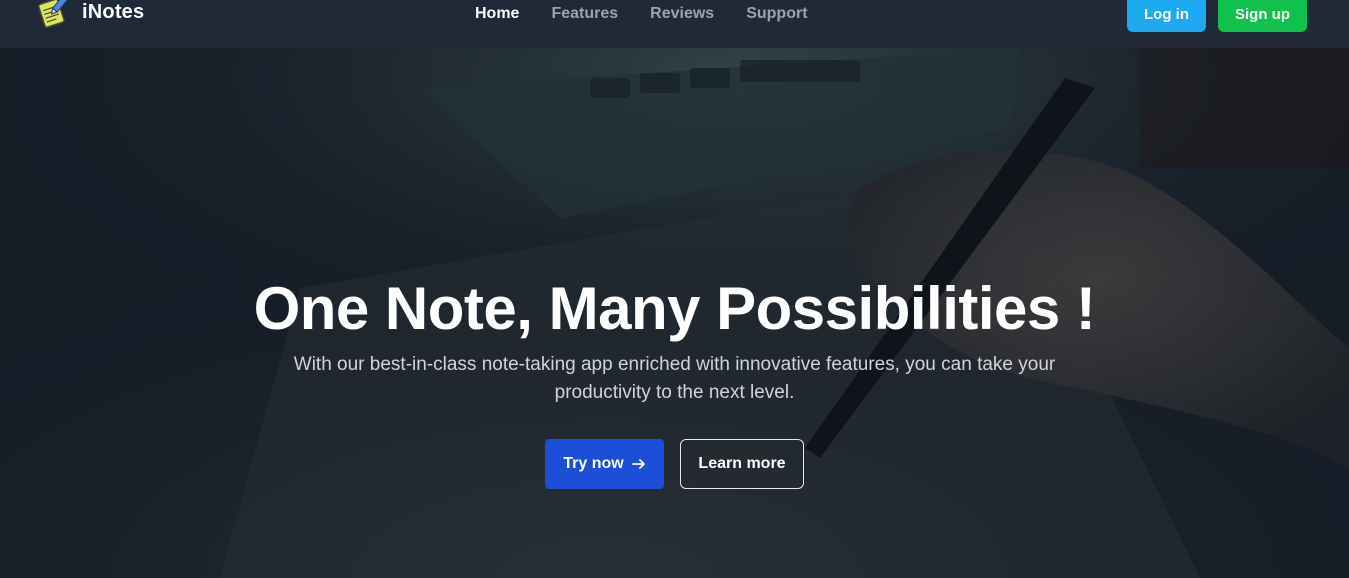  What do you see at coordinates (593, 463) in the screenshot?
I see `try-now-label: Try now` at bounding box center [593, 463].